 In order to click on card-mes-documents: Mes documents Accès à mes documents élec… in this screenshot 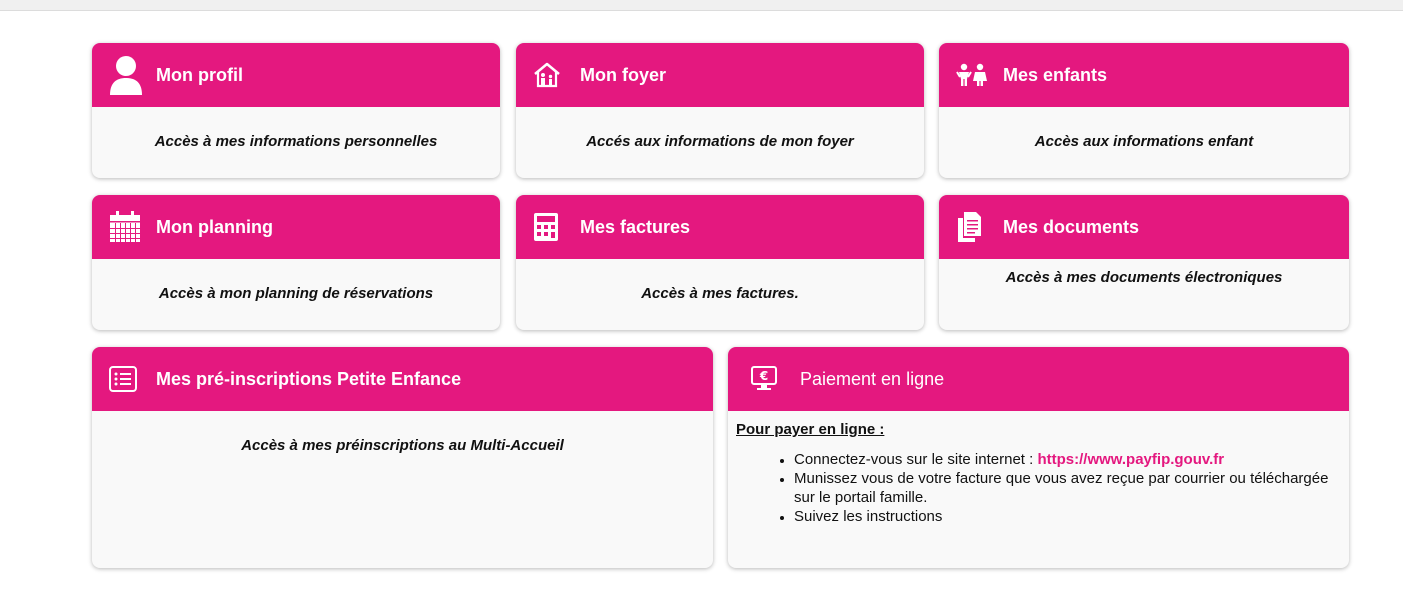, I will do `click(1144, 262)`.